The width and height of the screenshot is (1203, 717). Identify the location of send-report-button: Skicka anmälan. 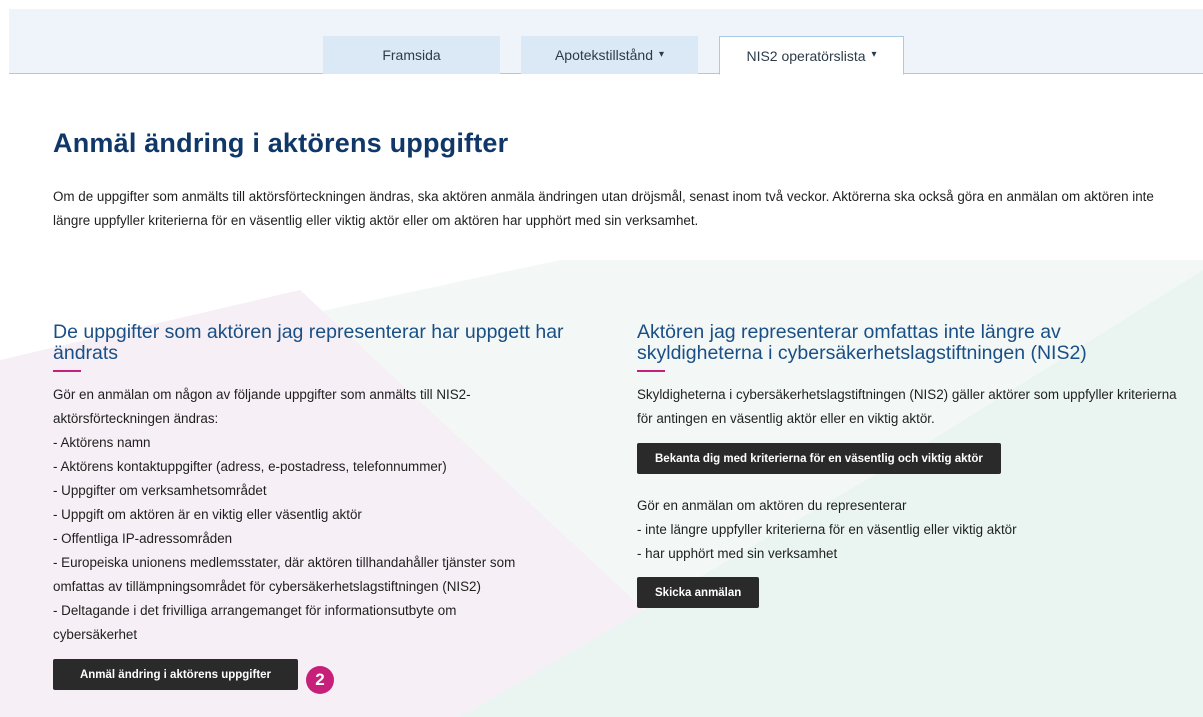
(698, 592).